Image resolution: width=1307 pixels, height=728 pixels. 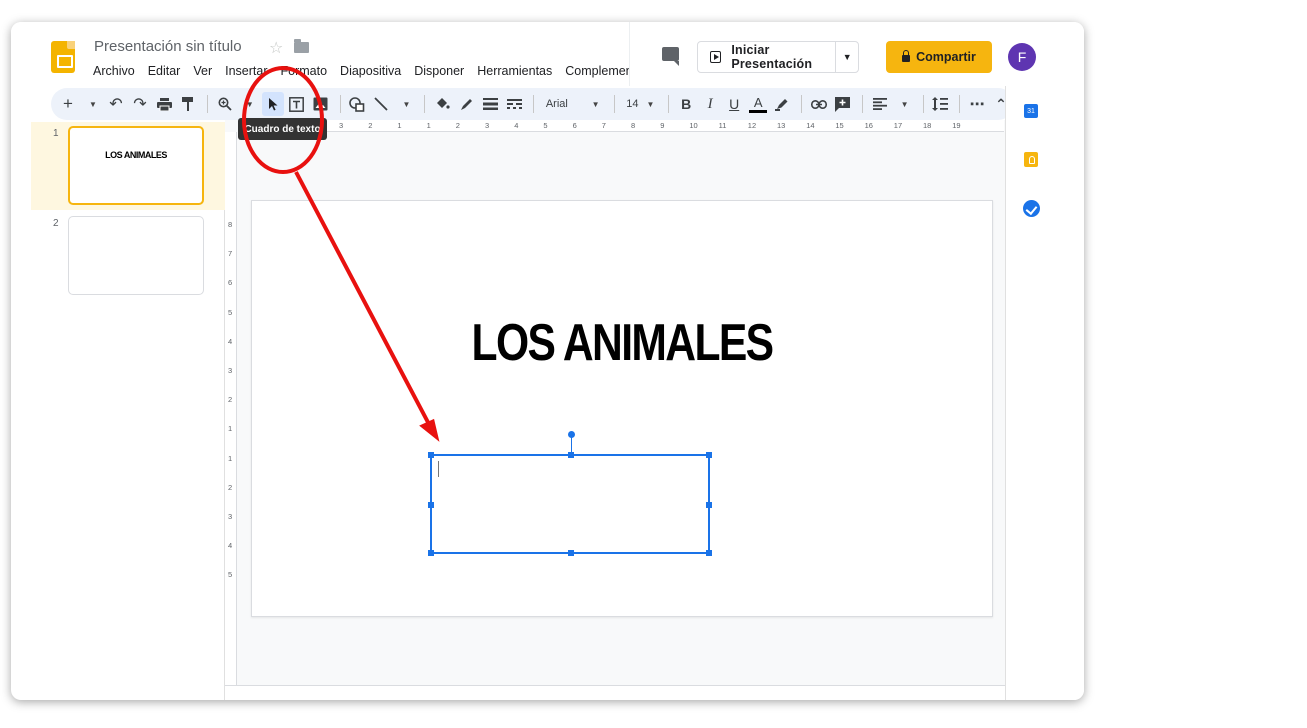 I want to click on vertical-ruler: 8 7 6 5 4 3 2 1 1 2 3 4 5, so click(x=231, y=415).